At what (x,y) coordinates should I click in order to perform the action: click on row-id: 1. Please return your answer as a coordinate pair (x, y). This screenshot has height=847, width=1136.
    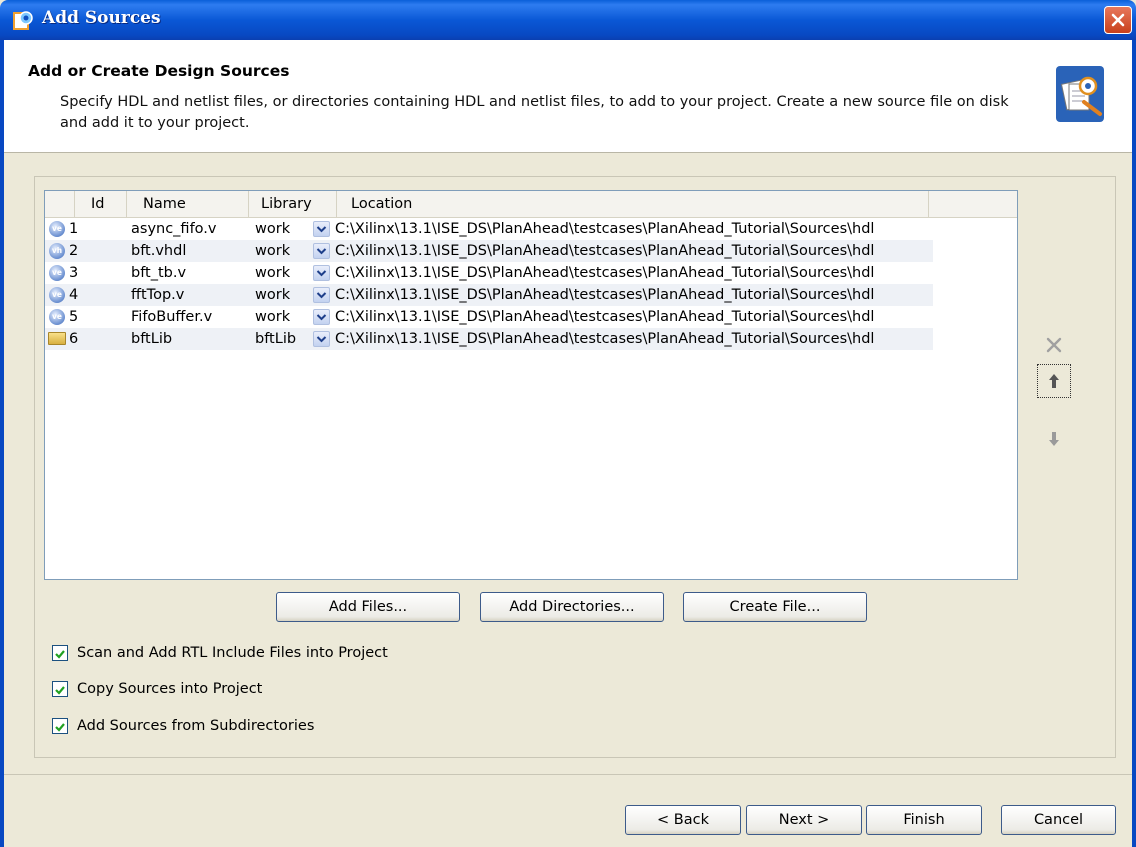
    Looking at the image, I should click on (74, 229).